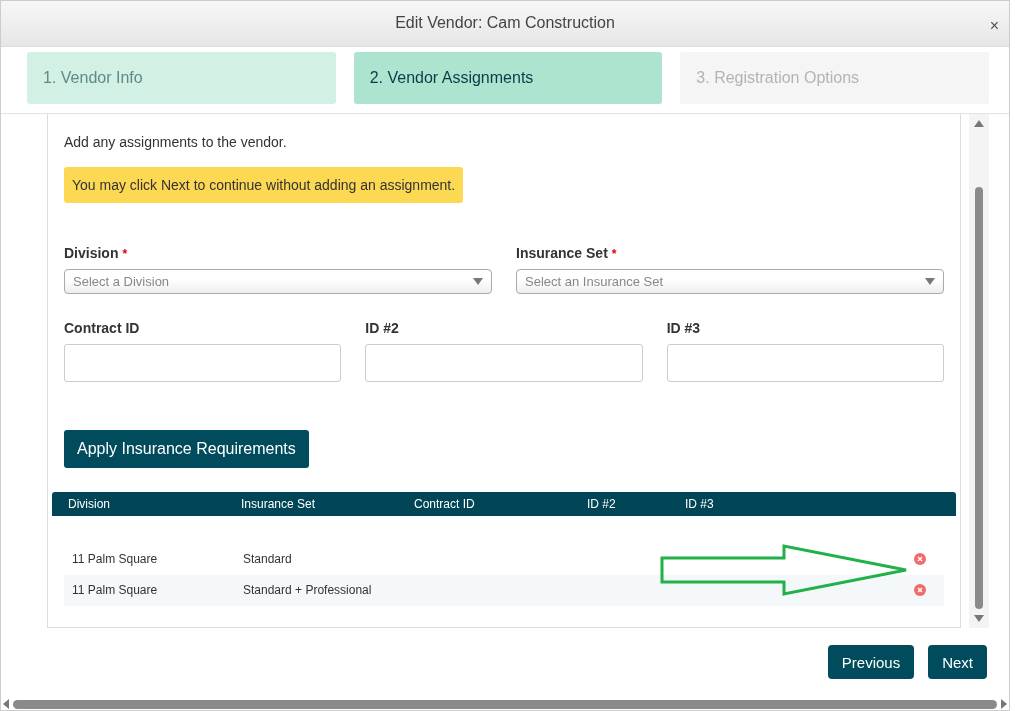 Image resolution: width=1015 pixels, height=711 pixels. I want to click on column-header: ID #3, so click(700, 503).